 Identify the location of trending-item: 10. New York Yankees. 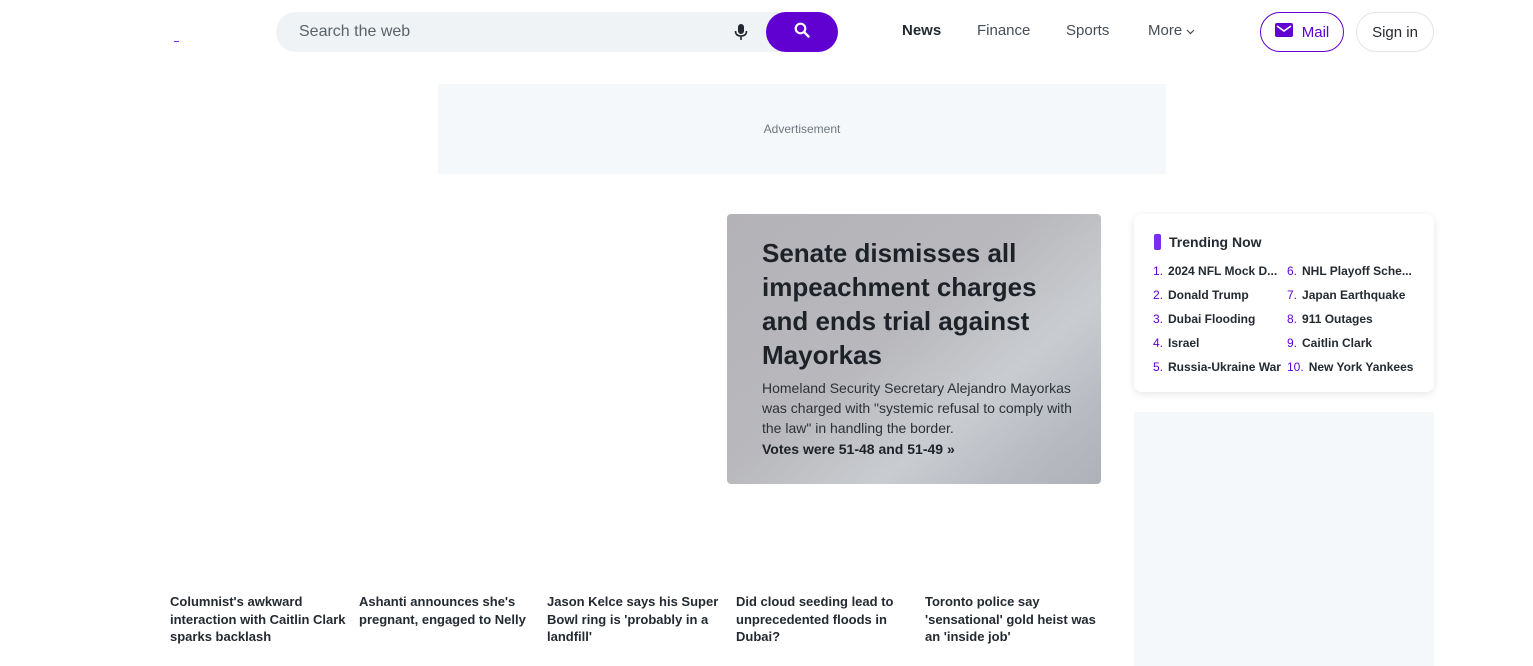
(1354, 367).